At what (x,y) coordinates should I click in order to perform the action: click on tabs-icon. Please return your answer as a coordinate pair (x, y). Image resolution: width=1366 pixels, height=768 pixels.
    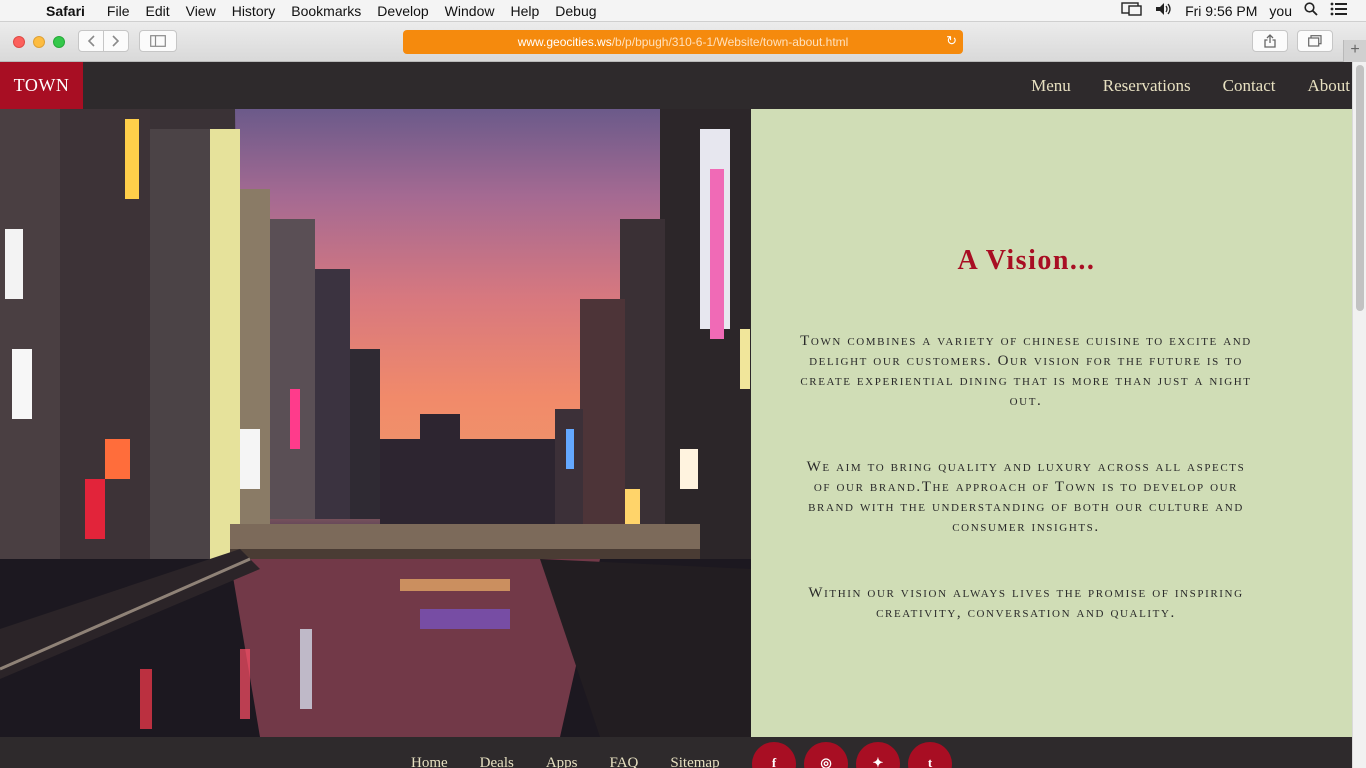
    Looking at the image, I should click on (1315, 41).